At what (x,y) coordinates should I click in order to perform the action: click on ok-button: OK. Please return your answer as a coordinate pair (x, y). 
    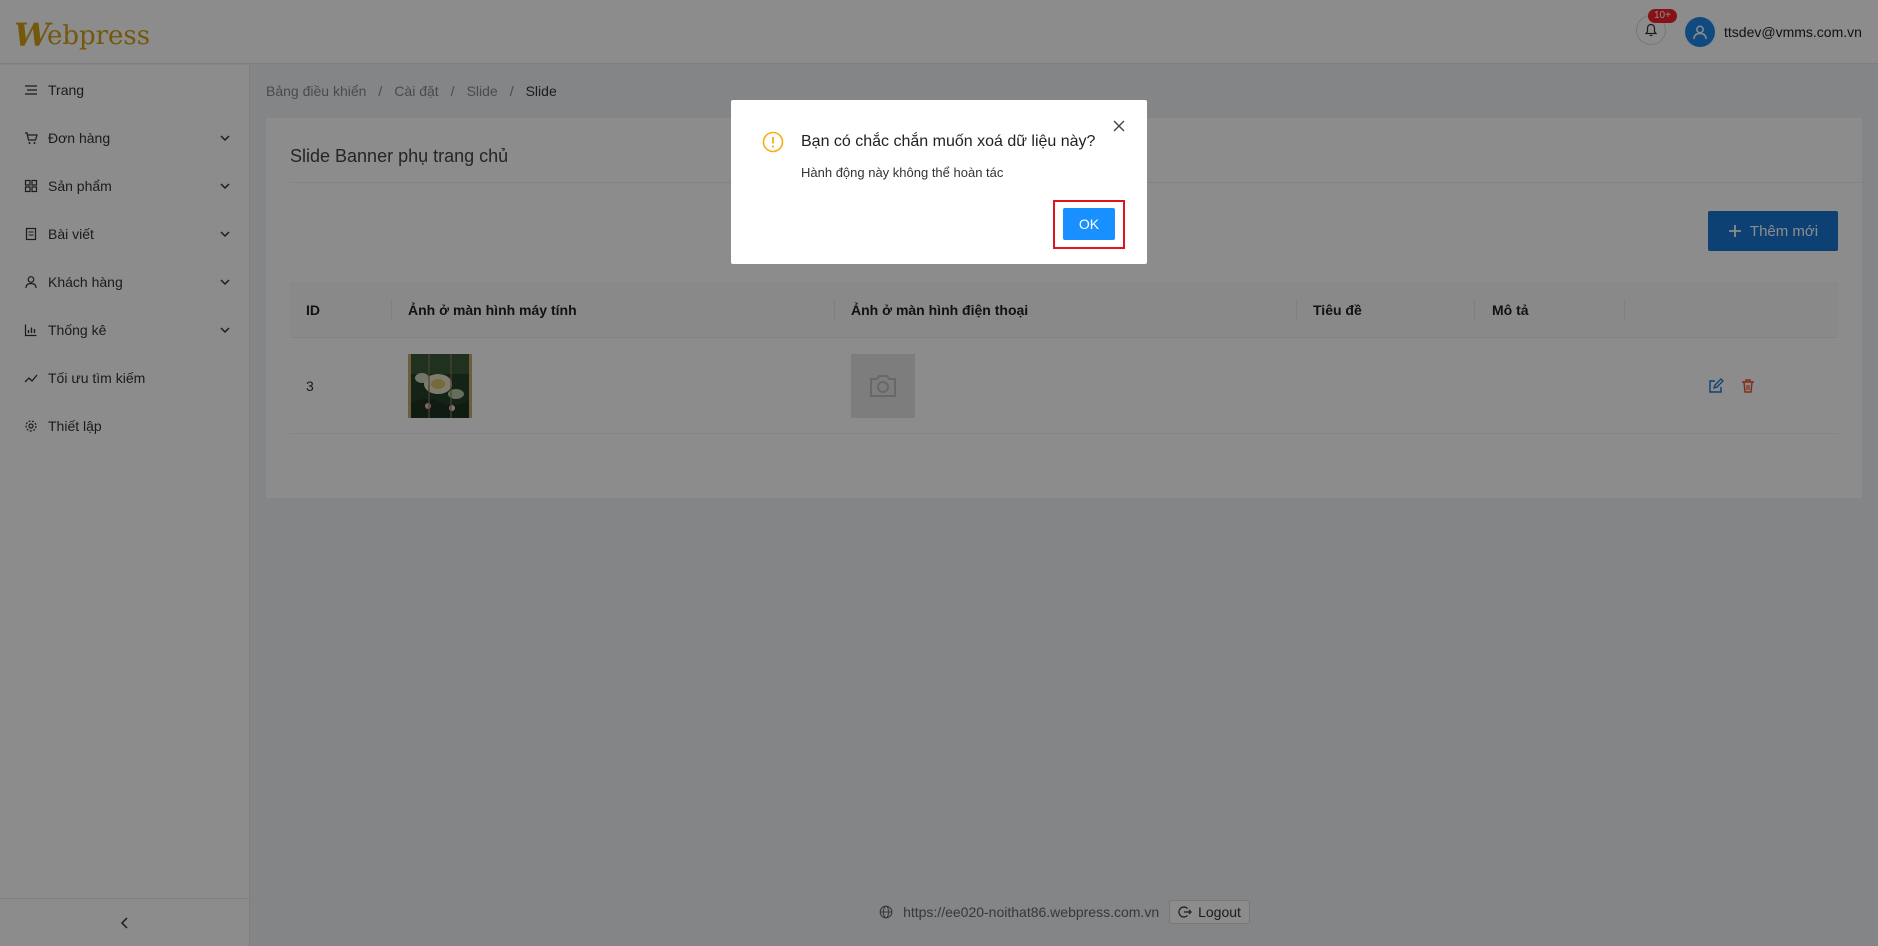
    Looking at the image, I should click on (1089, 224).